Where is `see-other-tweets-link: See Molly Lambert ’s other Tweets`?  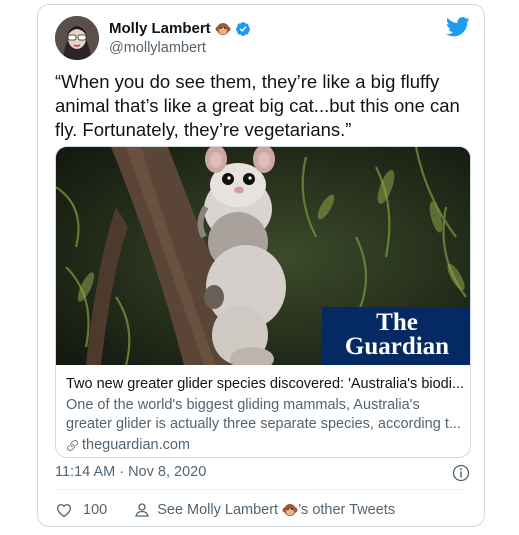 see-other-tweets-link: See Molly Lambert ’s other Tweets is located at coordinates (264, 510).